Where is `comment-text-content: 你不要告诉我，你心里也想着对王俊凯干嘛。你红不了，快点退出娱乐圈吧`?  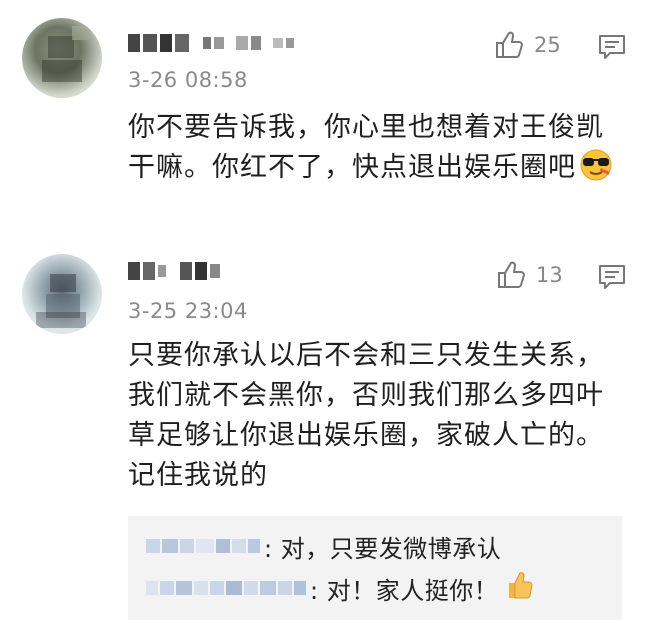 comment-text-content: 你不要告诉我，你心里也想着对王俊凯干嘛。你红不了，快点退出娱乐圈吧 is located at coordinates (366, 147).